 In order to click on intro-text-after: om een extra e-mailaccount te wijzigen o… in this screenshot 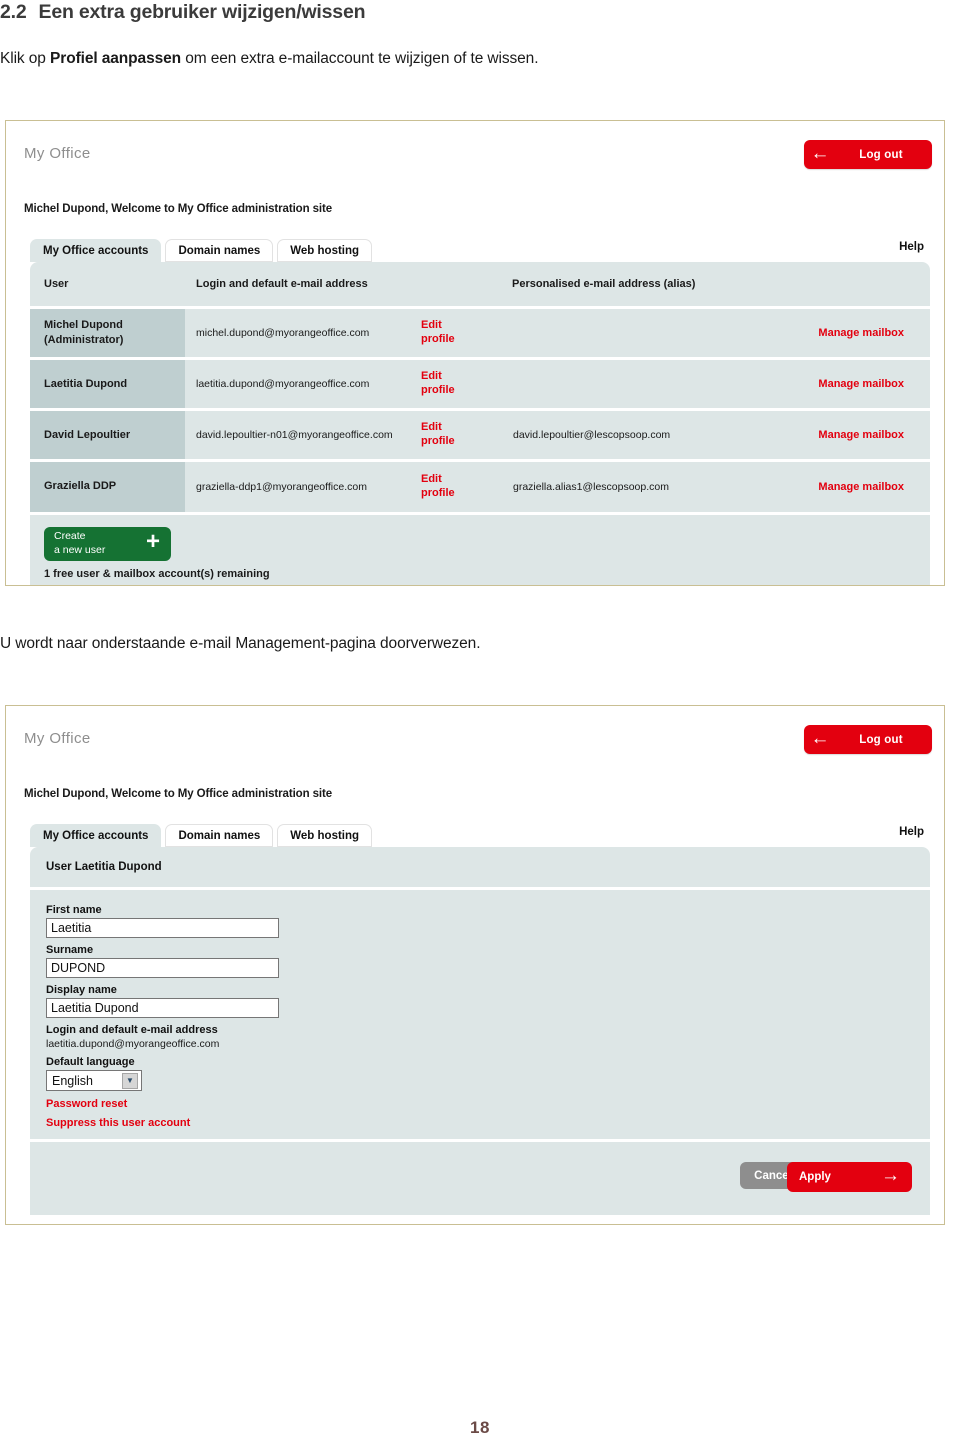, I will do `click(360, 58)`.